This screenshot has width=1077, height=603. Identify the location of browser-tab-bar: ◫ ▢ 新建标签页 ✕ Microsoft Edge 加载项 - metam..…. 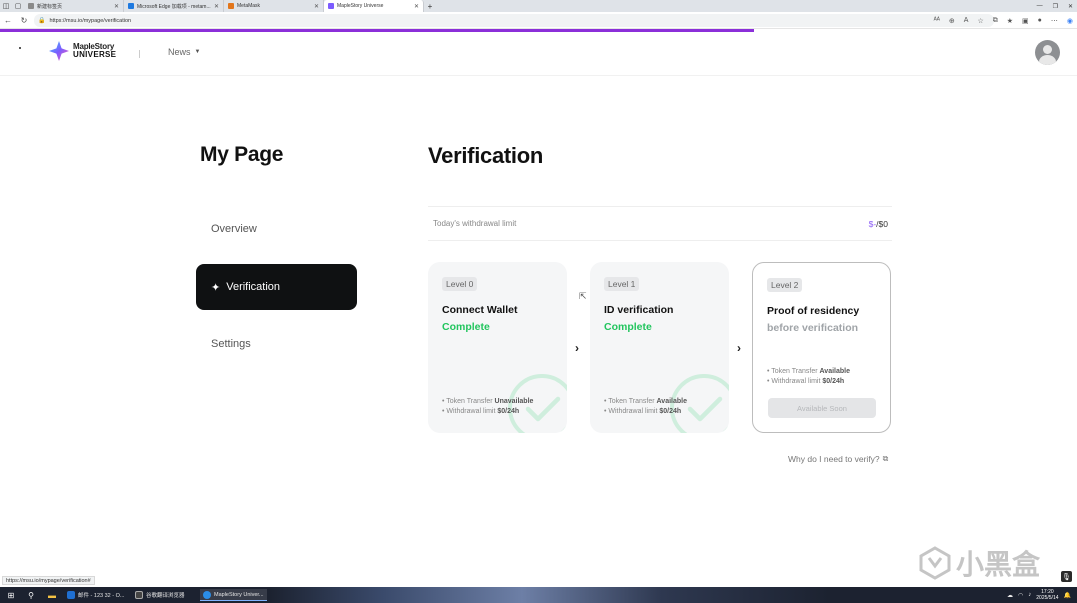
(538, 6).